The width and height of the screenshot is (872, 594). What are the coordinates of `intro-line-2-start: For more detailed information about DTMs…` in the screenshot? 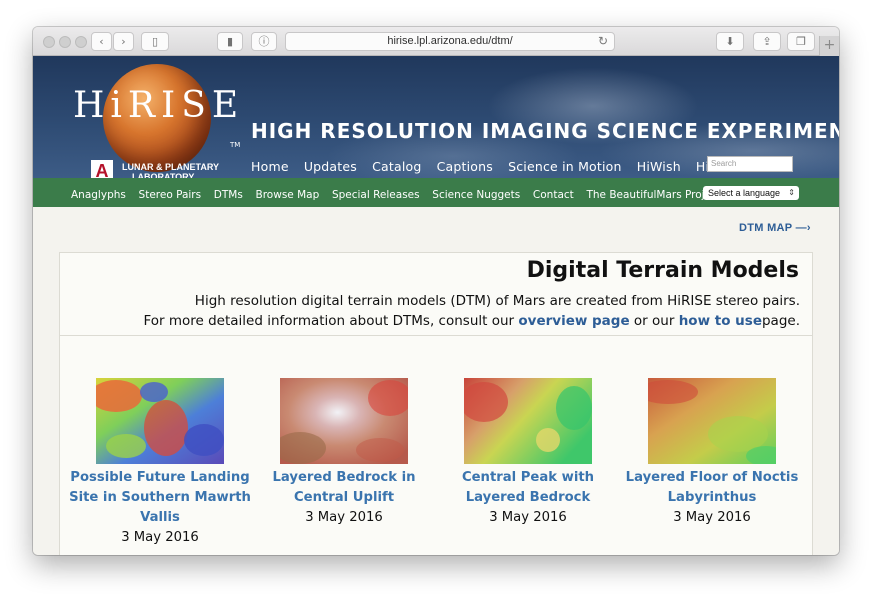 It's located at (329, 321).